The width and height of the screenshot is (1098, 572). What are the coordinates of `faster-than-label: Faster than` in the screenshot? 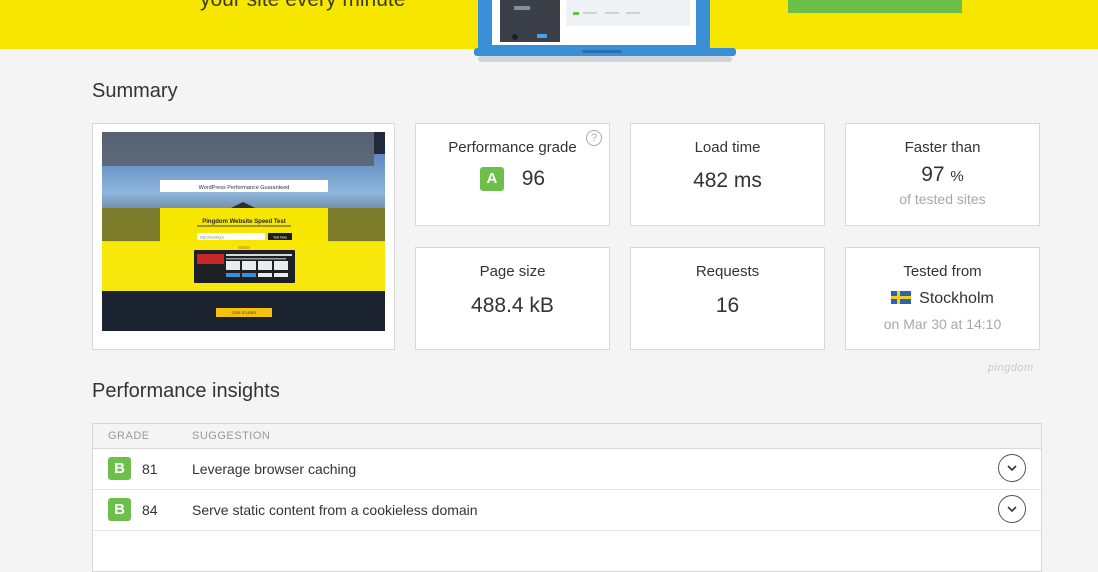 It's located at (942, 147).